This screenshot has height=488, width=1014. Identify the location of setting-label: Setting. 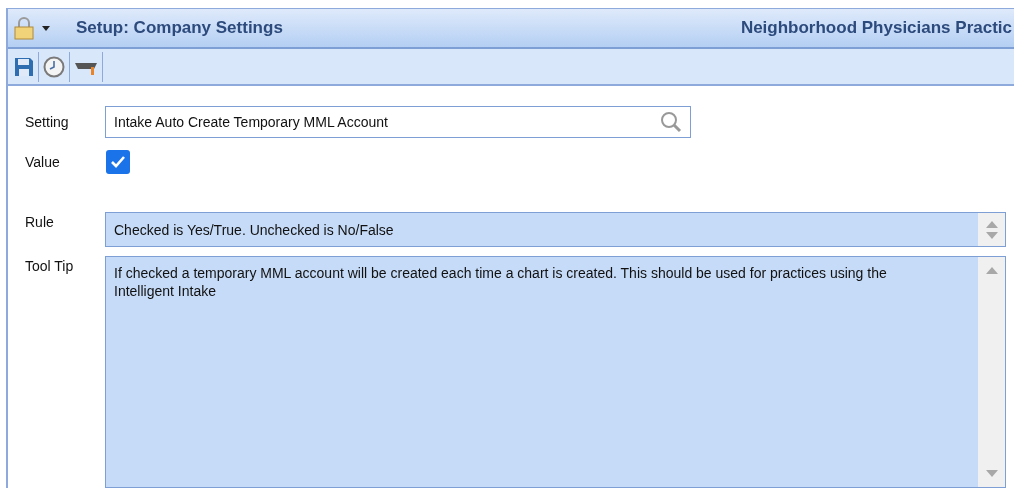
(47, 122).